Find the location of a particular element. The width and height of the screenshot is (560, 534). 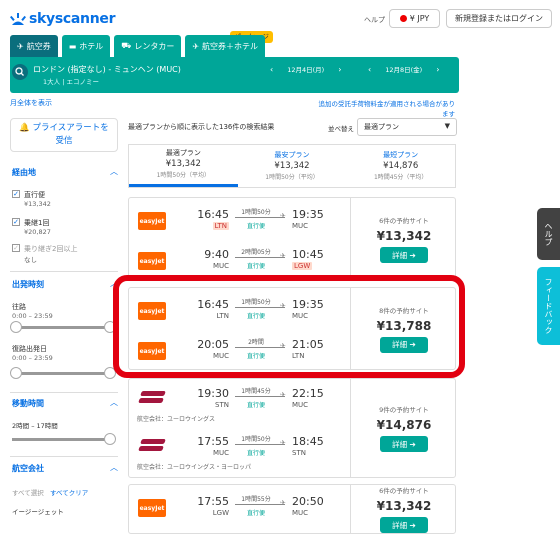

price-alert-button: 🔔 プライスアラートを 受信 is located at coordinates (64, 135).